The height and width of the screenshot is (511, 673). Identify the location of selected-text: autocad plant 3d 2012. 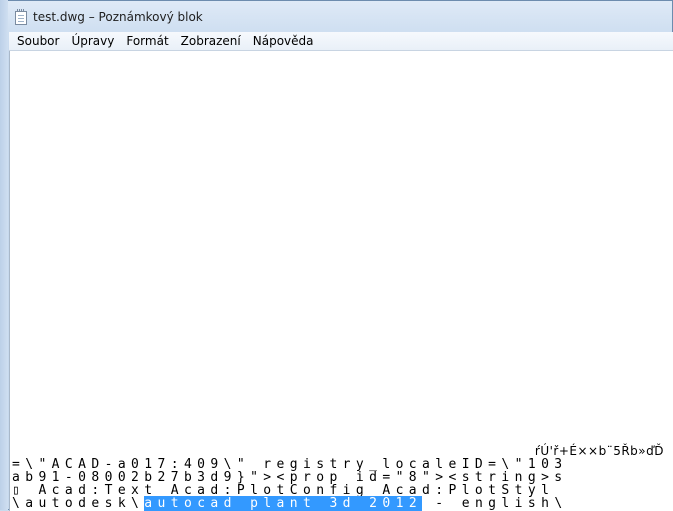
(283, 503).